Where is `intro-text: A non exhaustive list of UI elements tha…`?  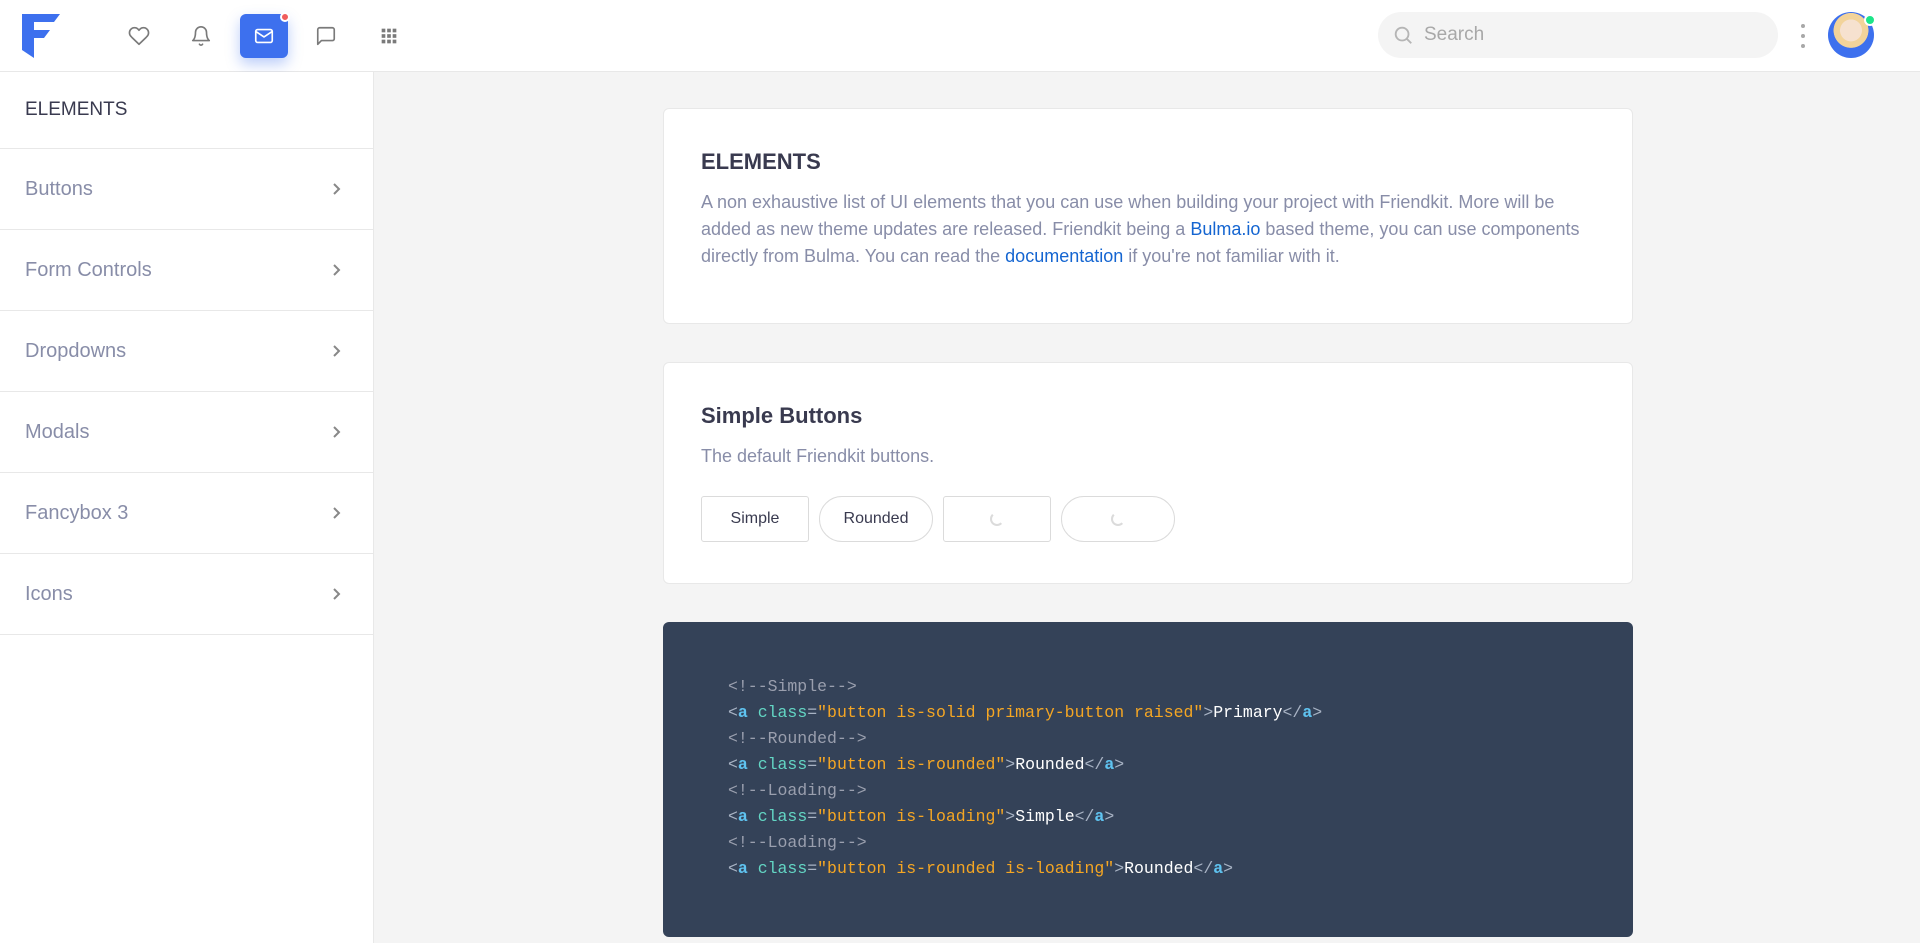
intro-text: A non exhaustive list of UI elements tha… is located at coordinates (1148, 229).